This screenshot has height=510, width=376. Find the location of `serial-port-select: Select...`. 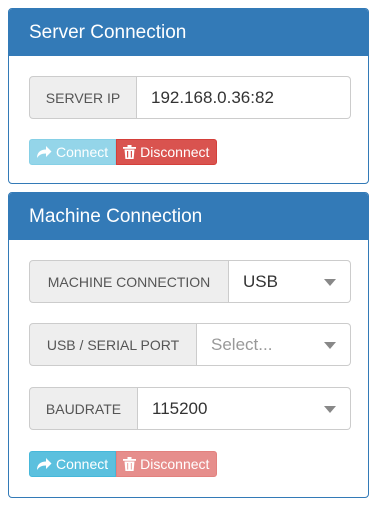

serial-port-select: Select... is located at coordinates (274, 344).